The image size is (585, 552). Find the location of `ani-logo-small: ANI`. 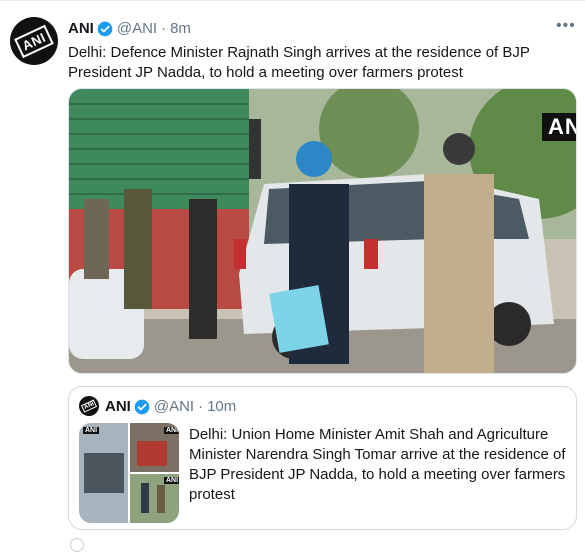

ani-logo-small: ANI is located at coordinates (89, 406).